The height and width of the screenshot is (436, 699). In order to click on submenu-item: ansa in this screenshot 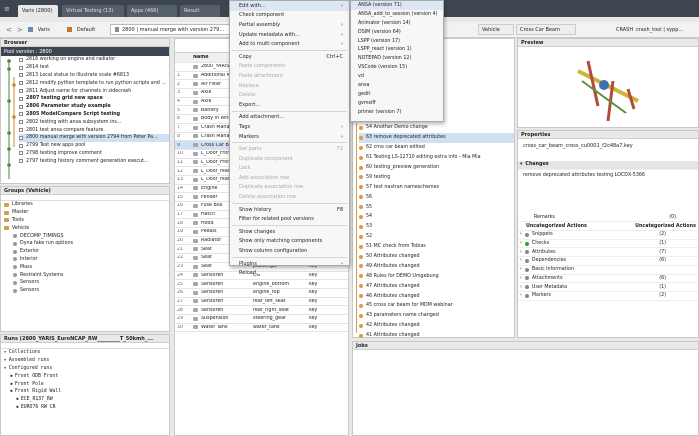, I will do `click(397, 85)`.